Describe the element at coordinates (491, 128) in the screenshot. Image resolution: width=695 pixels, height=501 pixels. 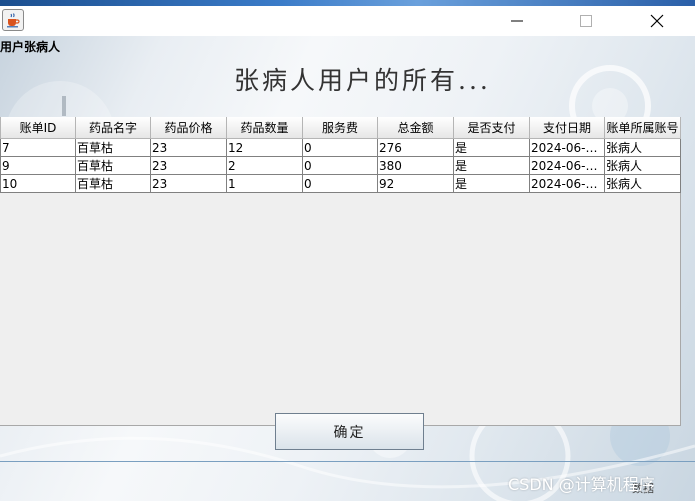
I see `column-header: 是否支付` at that location.